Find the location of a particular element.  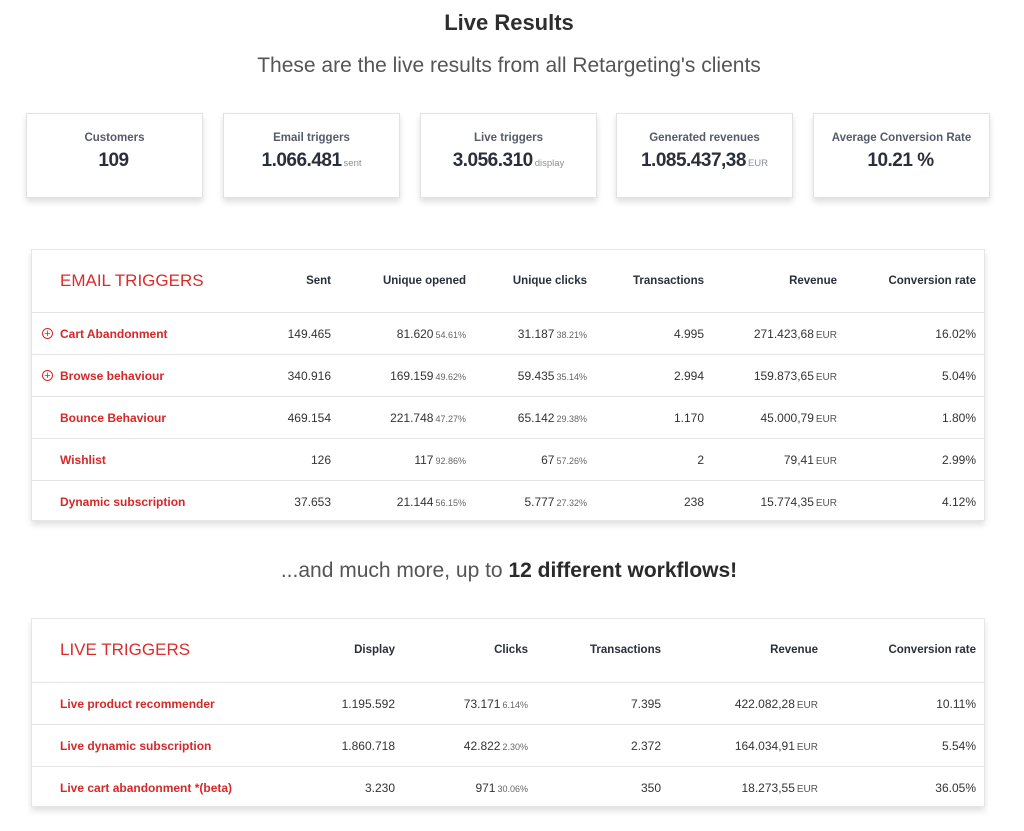

clicks-cell: 67 57.26% is located at coordinates (564, 460).